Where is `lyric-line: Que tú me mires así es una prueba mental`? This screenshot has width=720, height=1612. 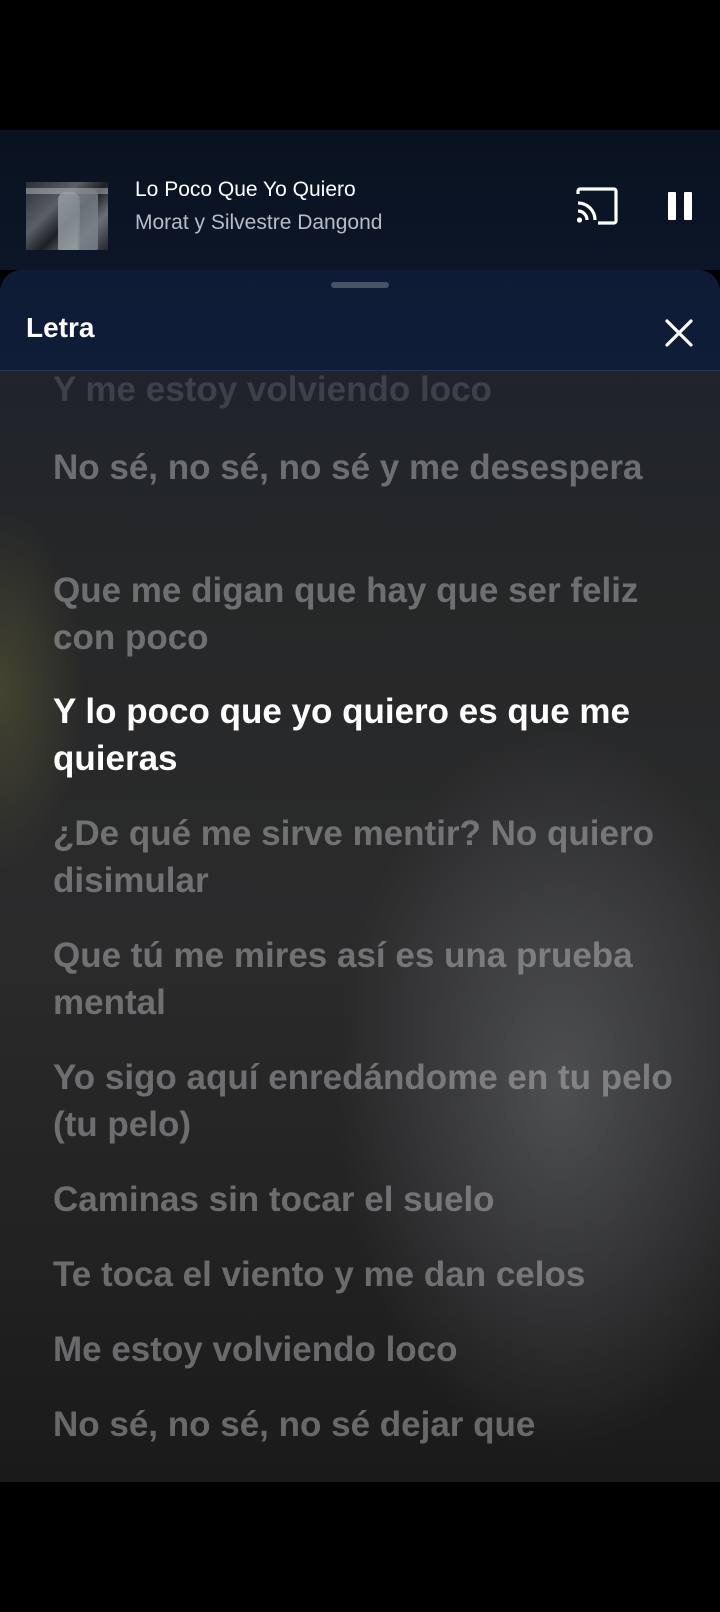
lyric-line: Que tú me mires así es una prueba mental is located at coordinates (373, 979).